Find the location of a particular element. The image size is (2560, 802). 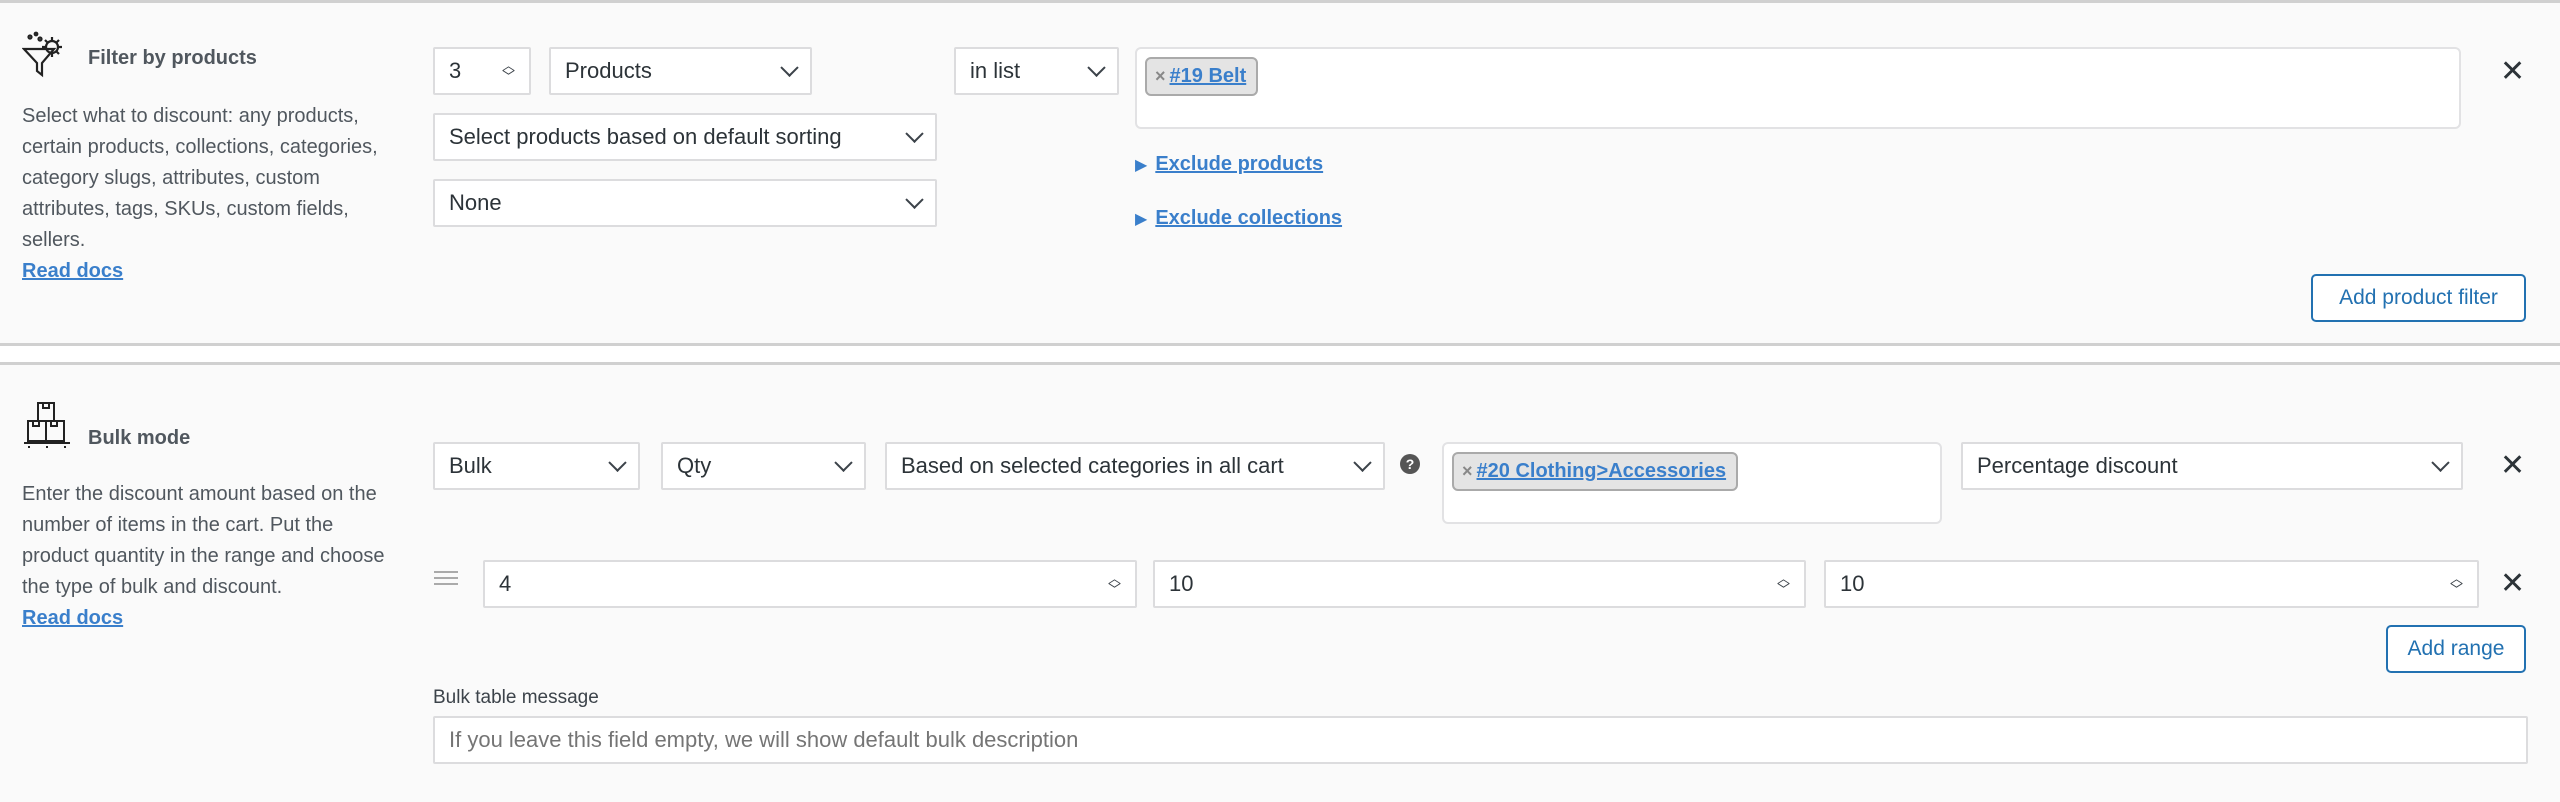

tag-label: #19 Belt is located at coordinates (1208, 76).